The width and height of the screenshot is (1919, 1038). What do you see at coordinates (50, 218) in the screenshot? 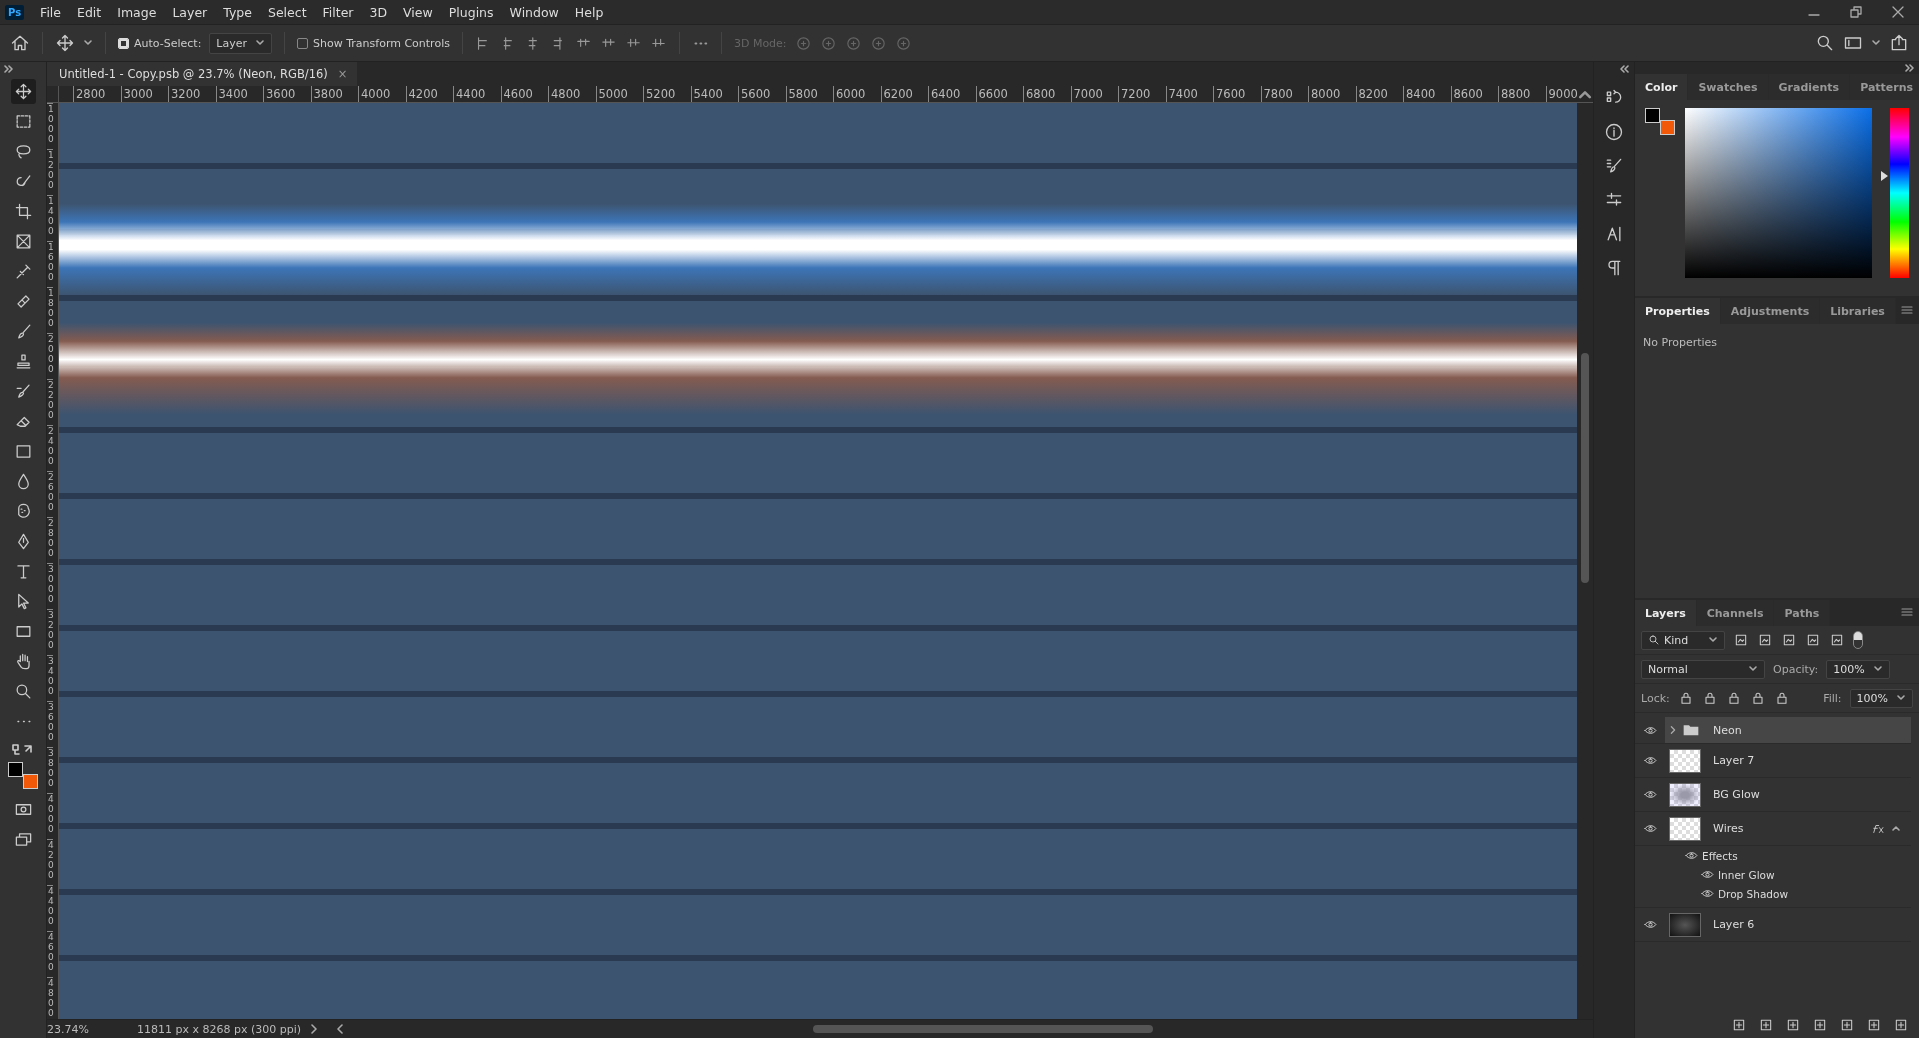
I see `ruler-label: 1400` at bounding box center [50, 218].